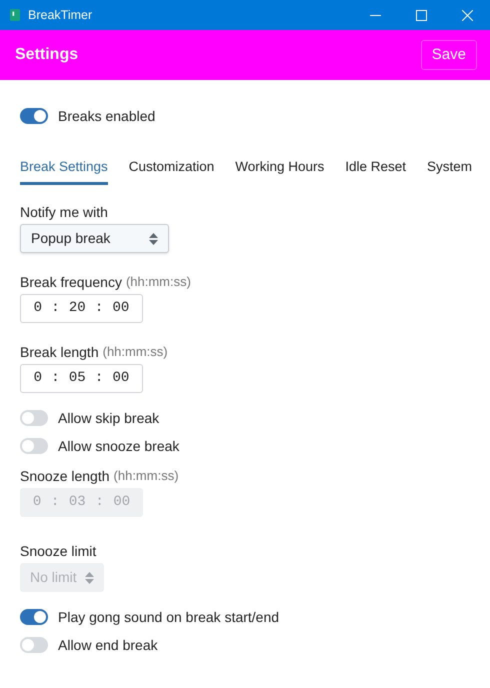 The image size is (490, 688). I want to click on tab: Working Hours, so click(279, 171).